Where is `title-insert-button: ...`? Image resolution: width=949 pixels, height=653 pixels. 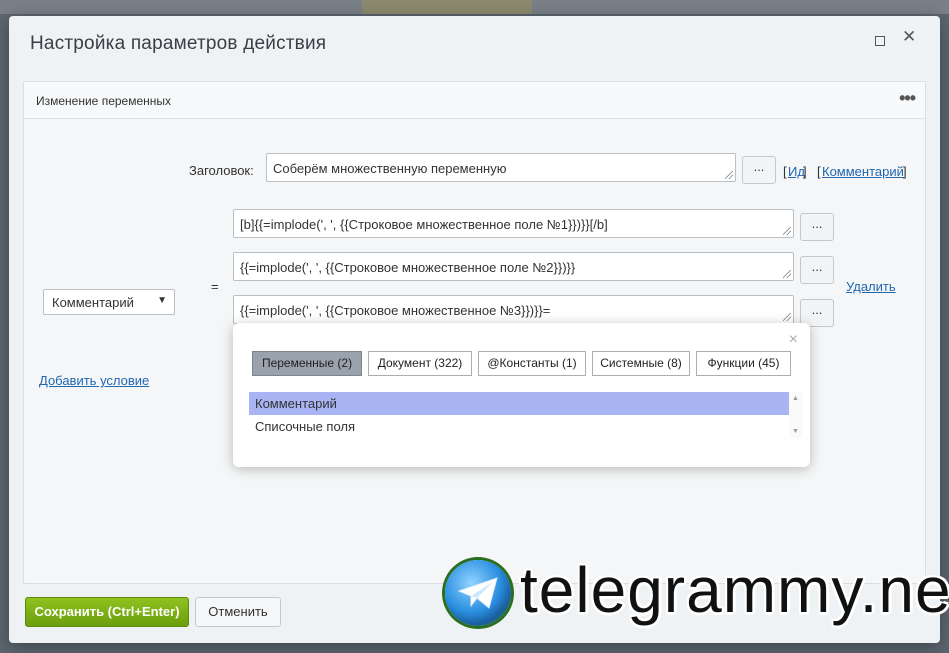 title-insert-button: ... is located at coordinates (759, 170).